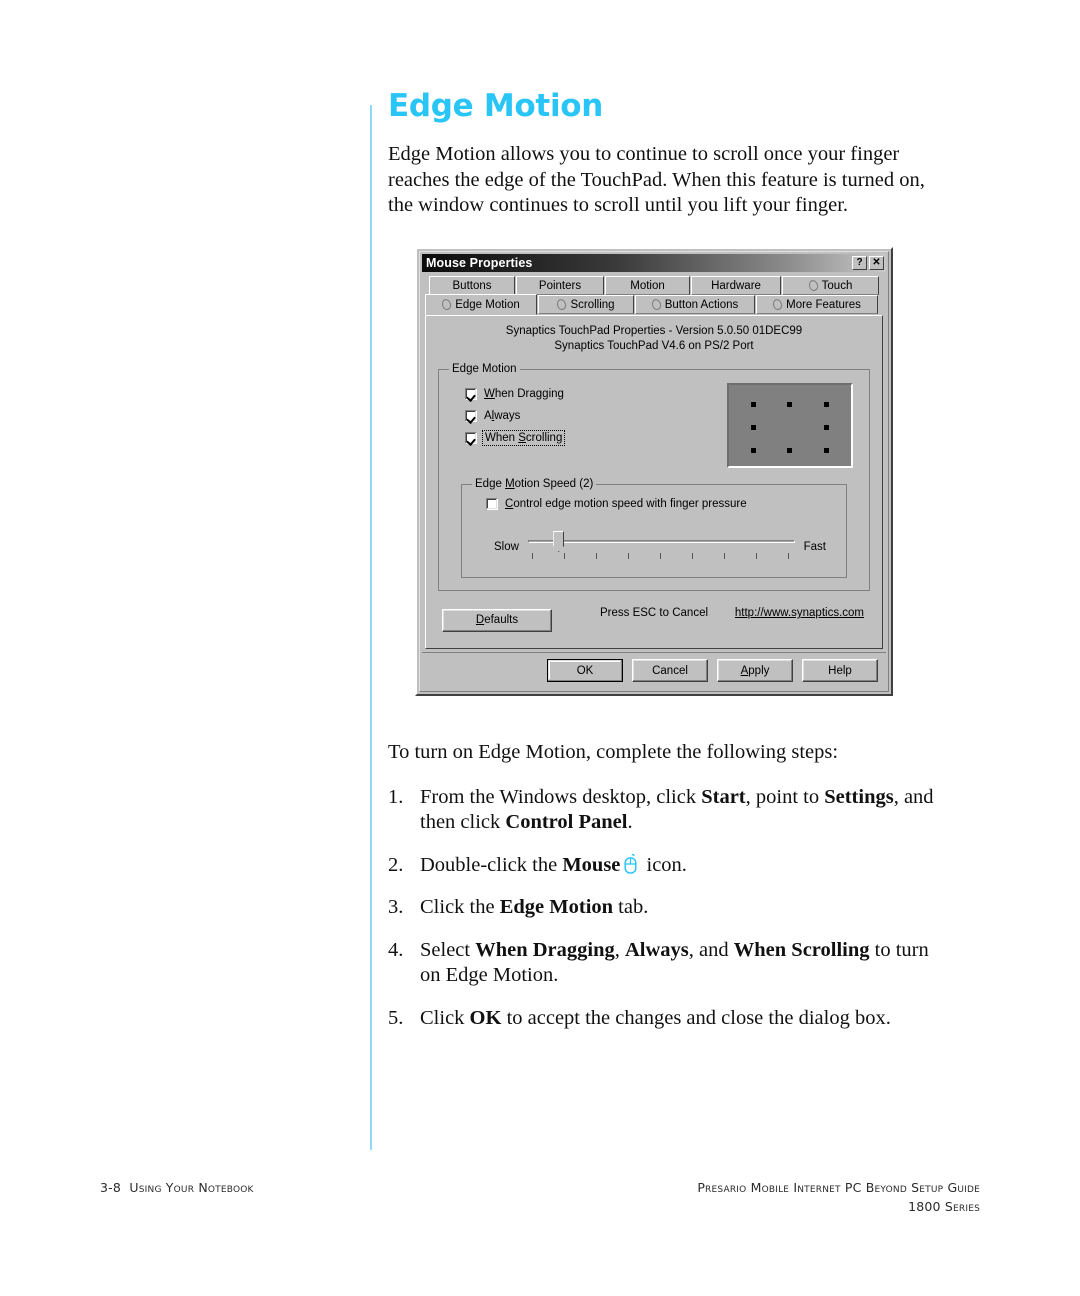 The image size is (1080, 1296). Describe the element at coordinates (396, 1017) in the screenshot. I see `step-number: 5.` at that location.